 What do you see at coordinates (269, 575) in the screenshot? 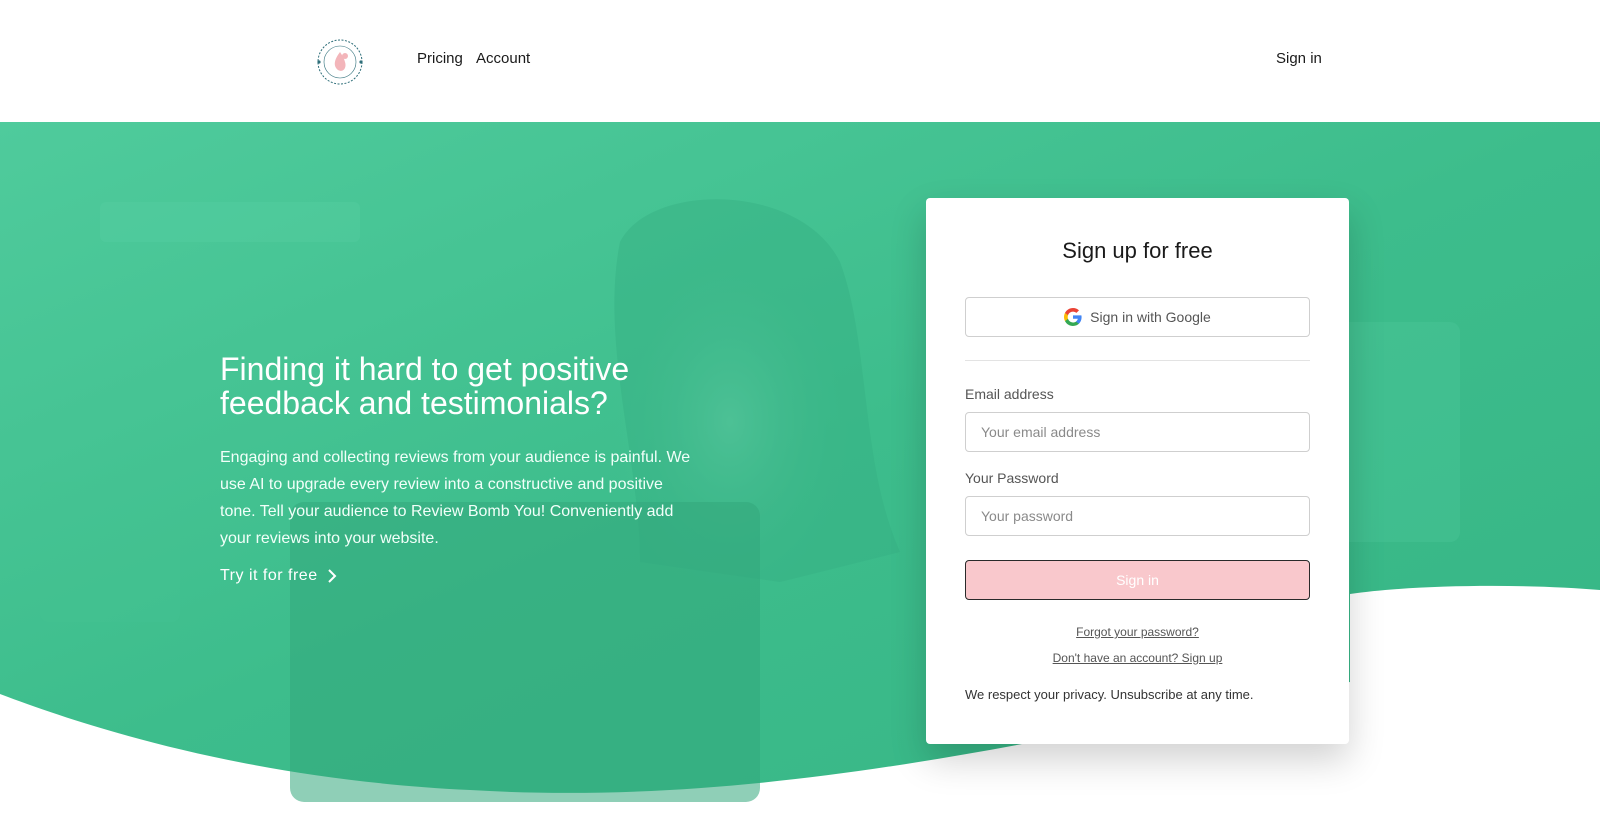
I see `try-free-label: Try it for free` at bounding box center [269, 575].